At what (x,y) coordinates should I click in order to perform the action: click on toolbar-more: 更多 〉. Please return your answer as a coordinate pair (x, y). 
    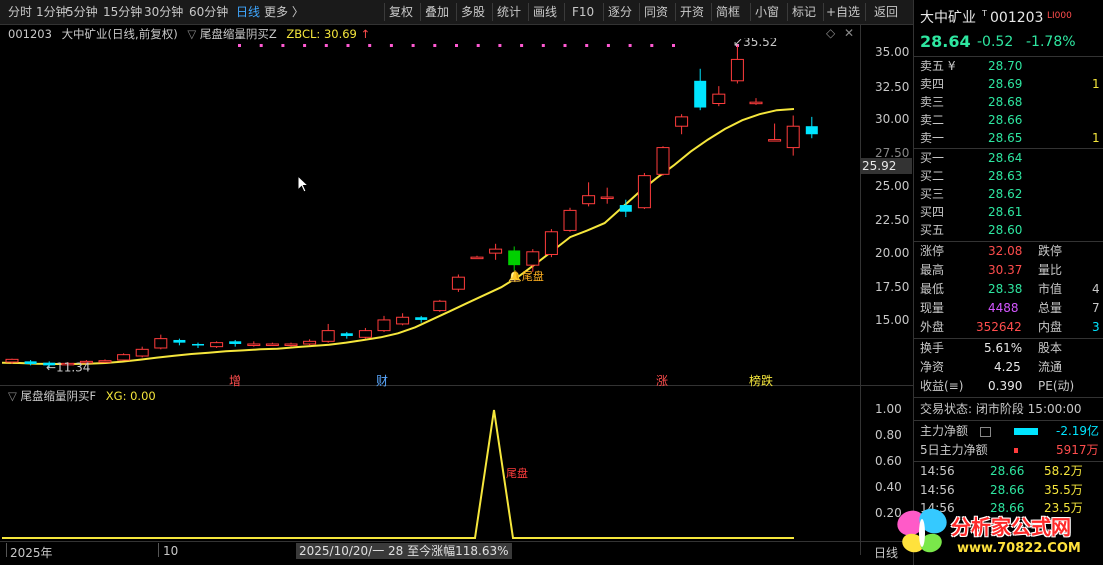
    Looking at the image, I should click on (284, 12).